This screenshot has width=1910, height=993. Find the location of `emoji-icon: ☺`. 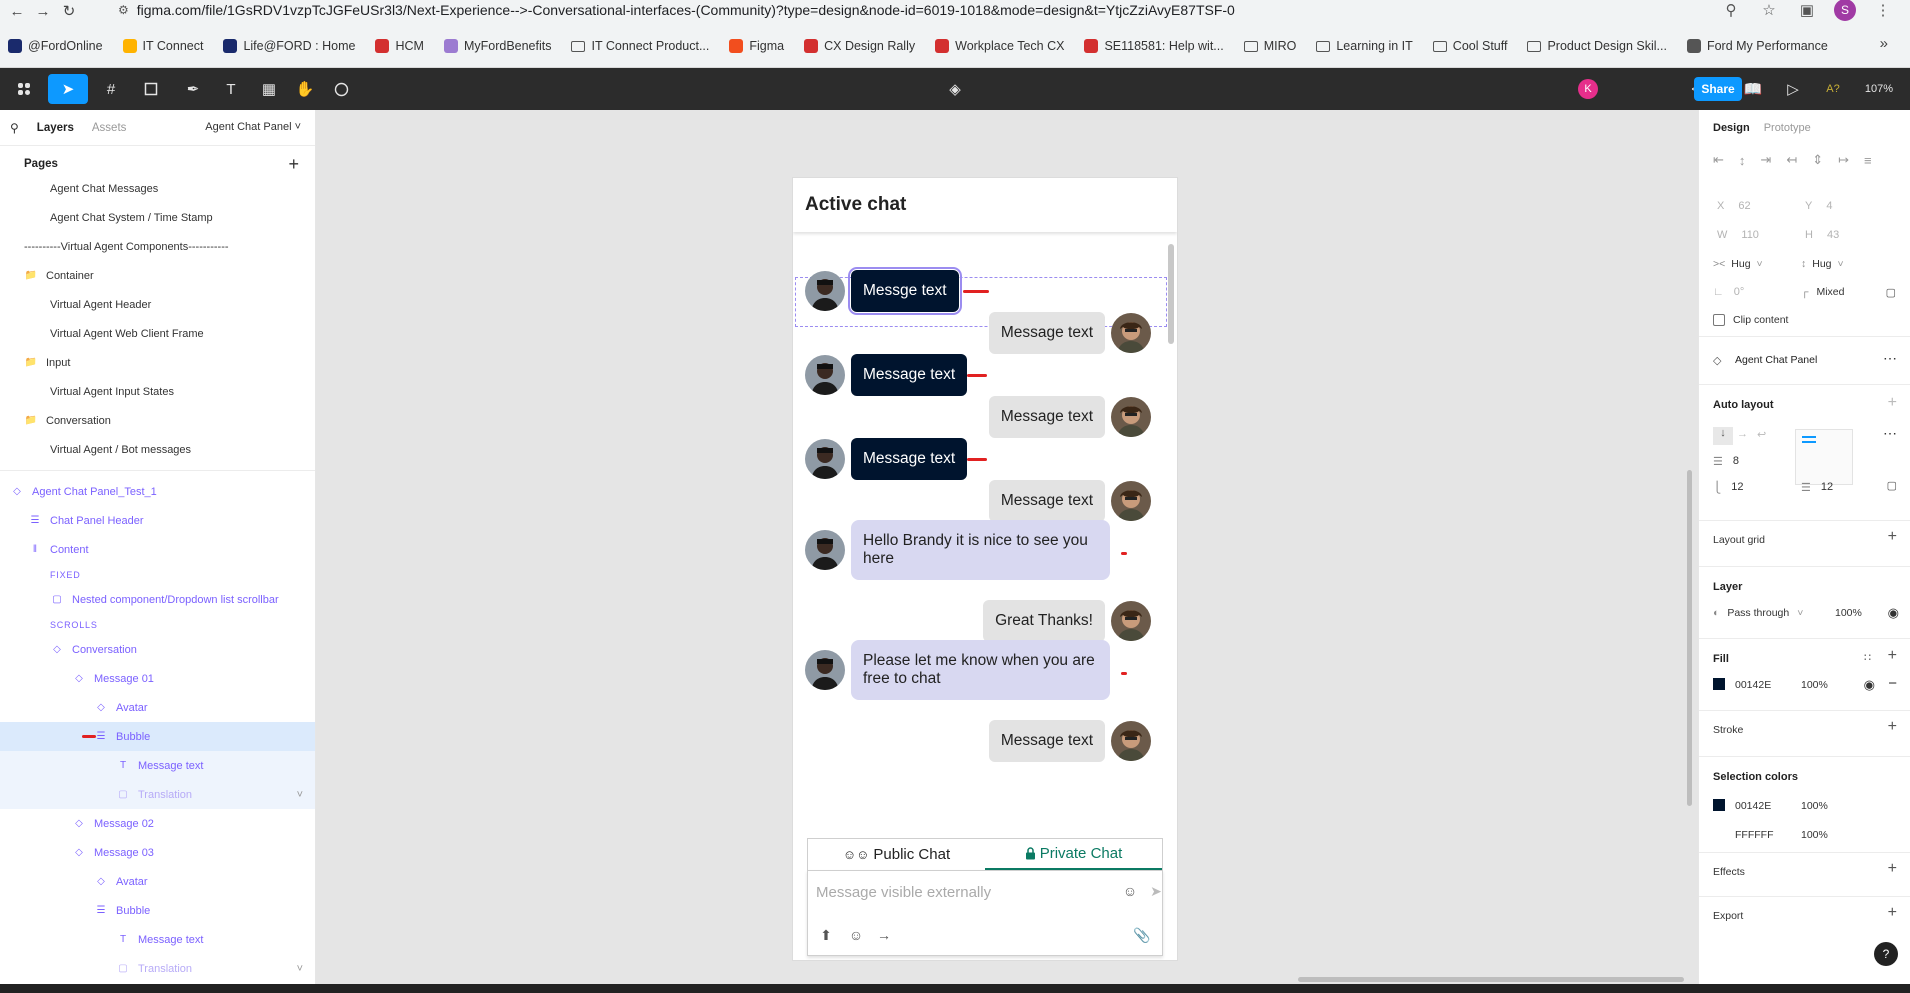

emoji-icon: ☺ is located at coordinates (1130, 891).